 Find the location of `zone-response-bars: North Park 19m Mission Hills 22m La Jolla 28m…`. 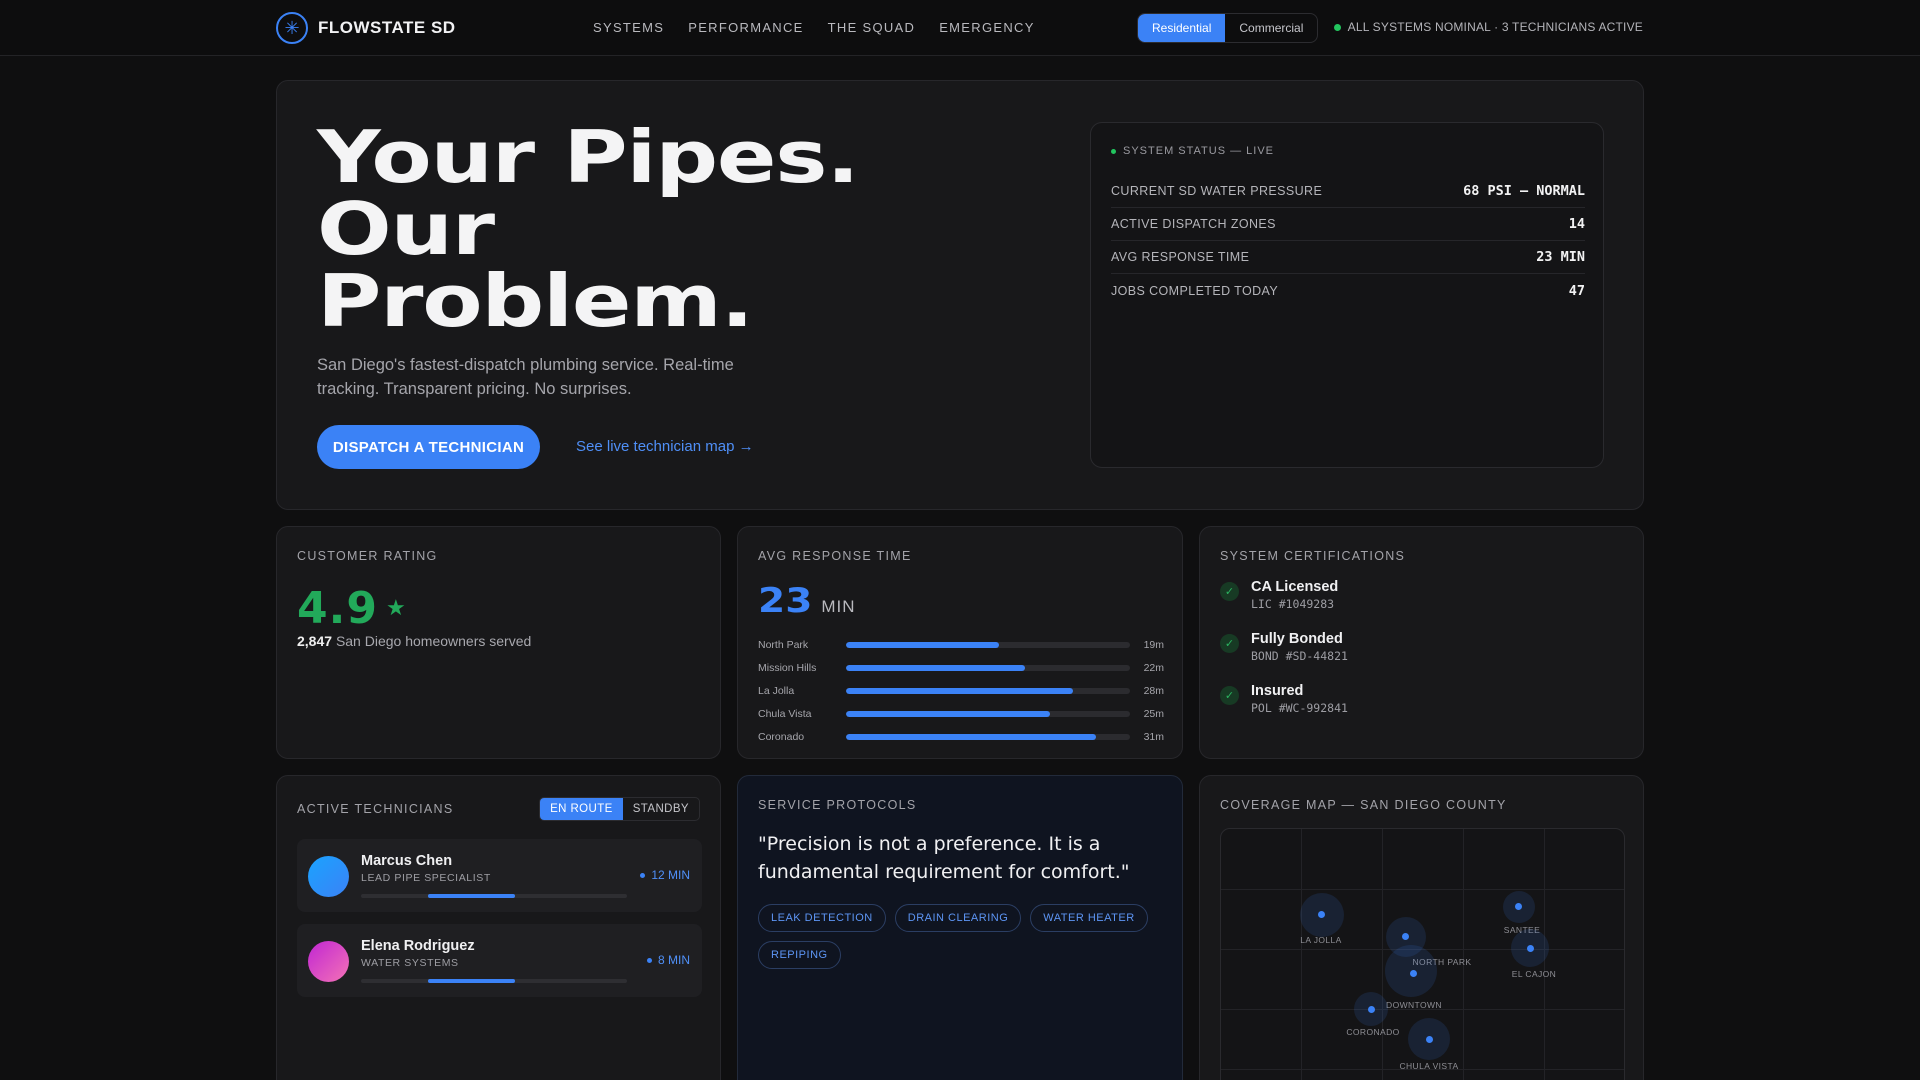

zone-response-bars: North Park 19m Mission Hills 22m La Jolla 28m… is located at coordinates (961, 690).